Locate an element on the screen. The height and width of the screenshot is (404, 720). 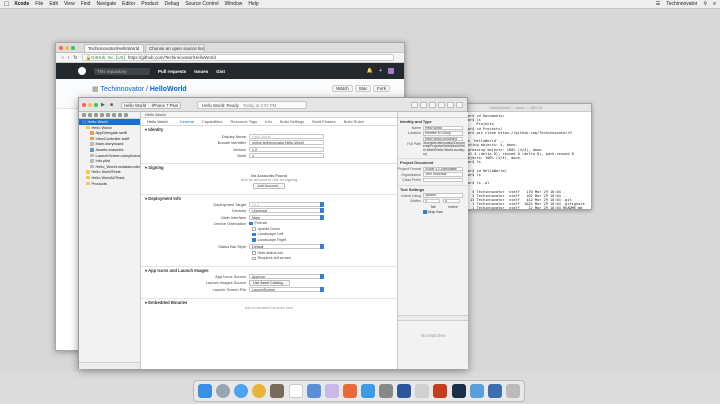
insp-wrap-row: Wrap lines is located at coordinates (433, 212).